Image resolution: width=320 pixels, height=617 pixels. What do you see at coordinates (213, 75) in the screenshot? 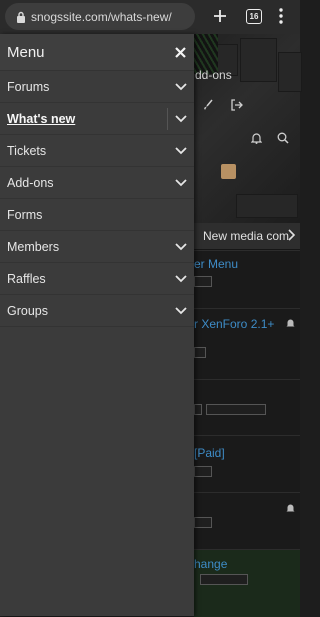
I see `hero-addons-text: dd-ons` at bounding box center [213, 75].